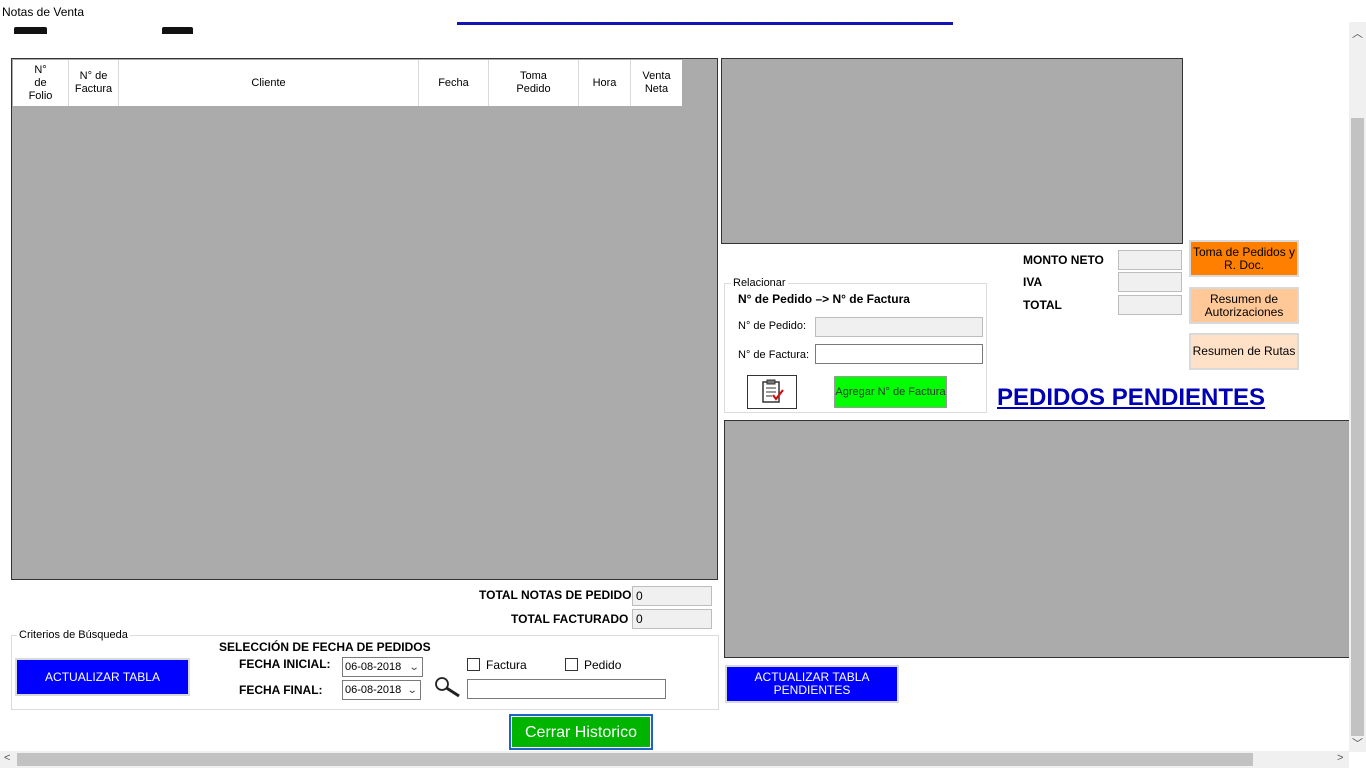 This screenshot has width=1366, height=768. I want to click on factura-number-label: N° de Factura:, so click(774, 355).